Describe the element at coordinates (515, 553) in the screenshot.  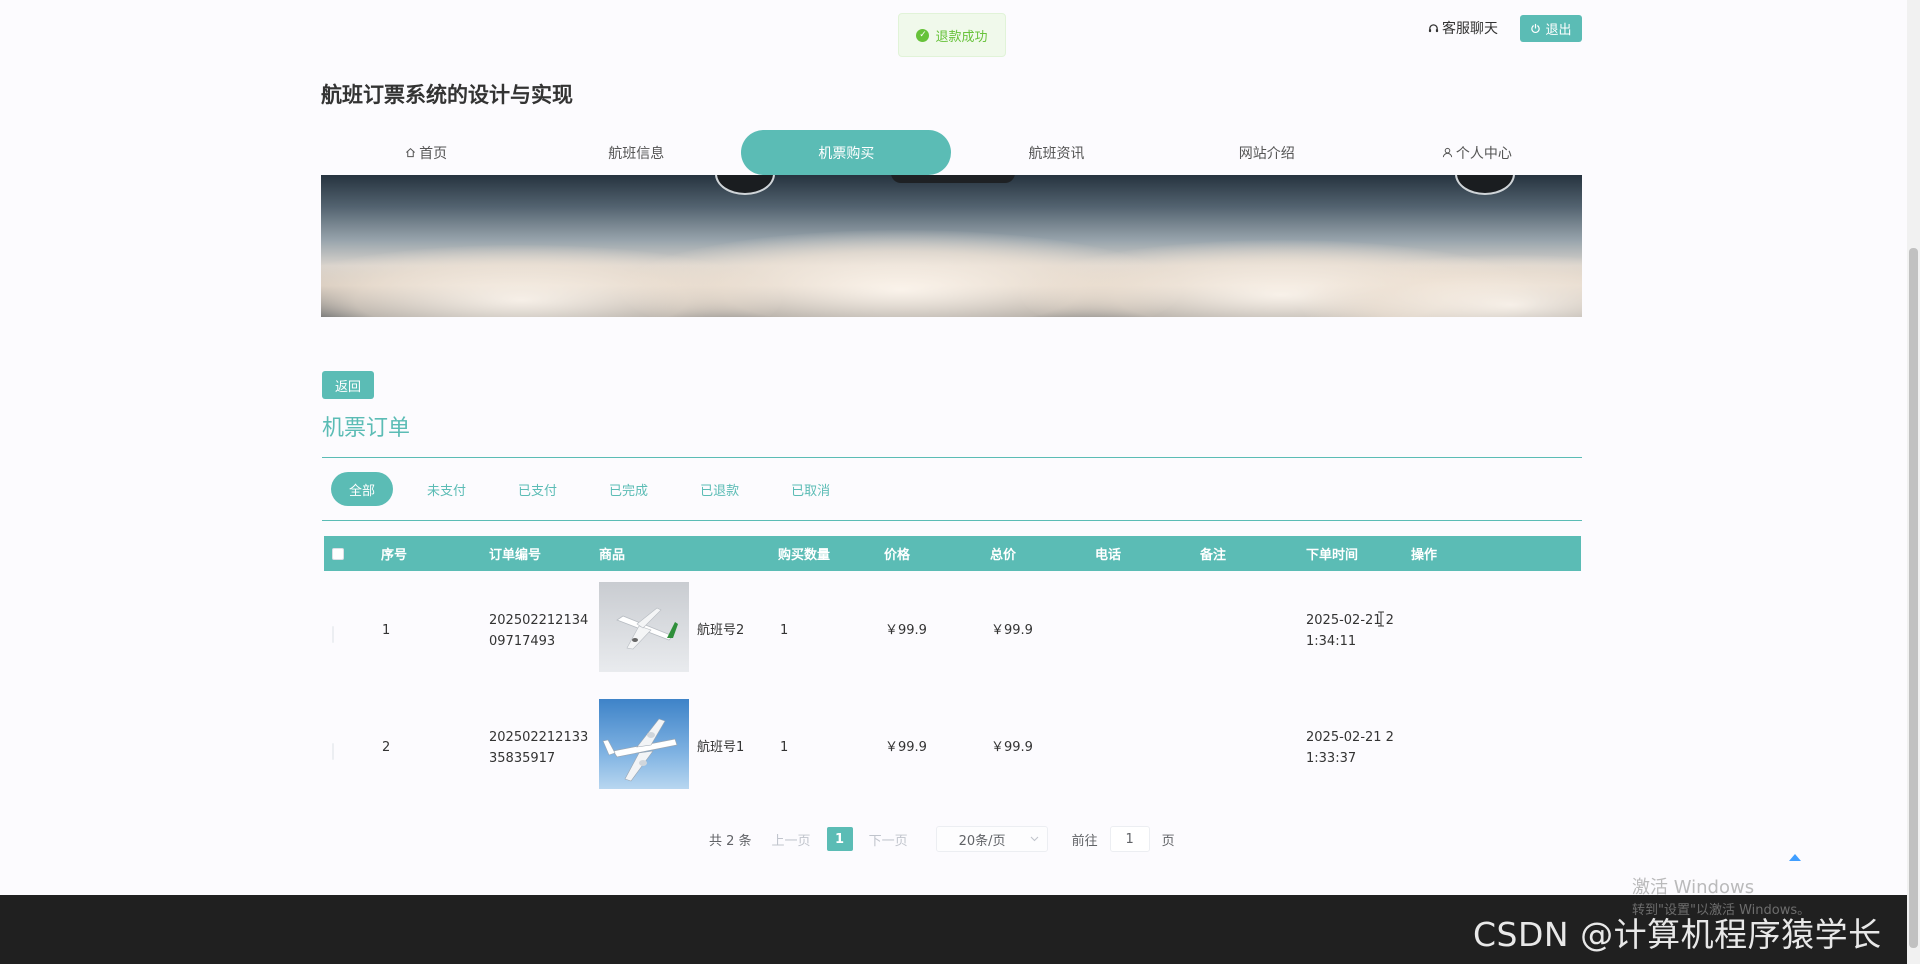
I see `column-header: 订单编号` at that location.